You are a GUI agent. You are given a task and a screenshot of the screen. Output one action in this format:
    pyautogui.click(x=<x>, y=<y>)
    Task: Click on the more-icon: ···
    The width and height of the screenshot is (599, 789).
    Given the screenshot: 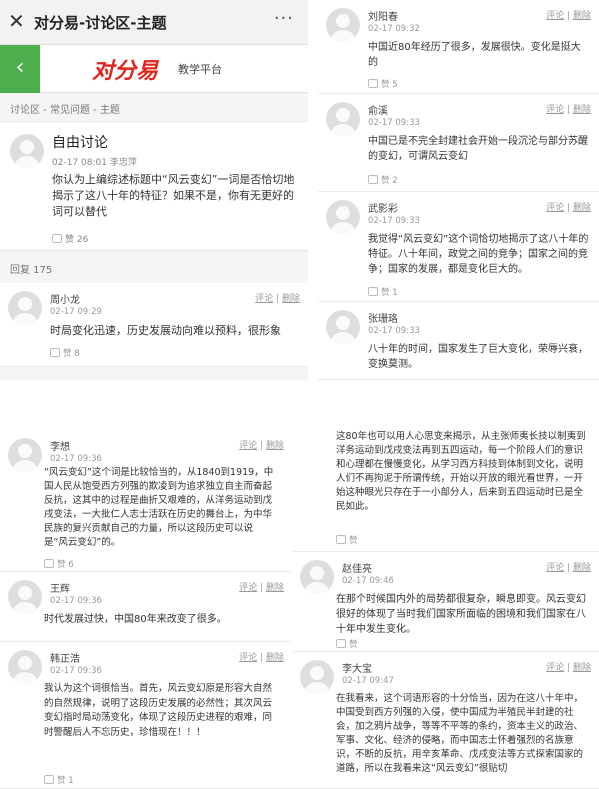 What is the action you would take?
    pyautogui.click(x=284, y=18)
    